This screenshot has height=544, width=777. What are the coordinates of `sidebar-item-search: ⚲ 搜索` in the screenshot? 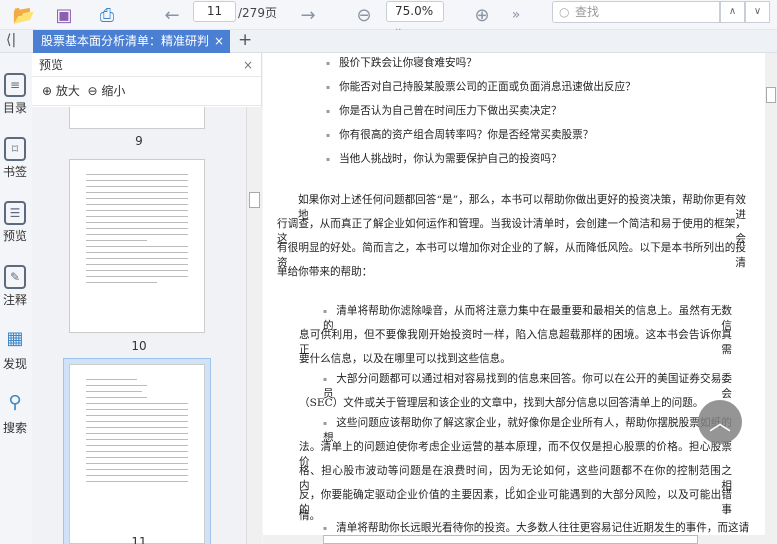 It's located at (15, 414).